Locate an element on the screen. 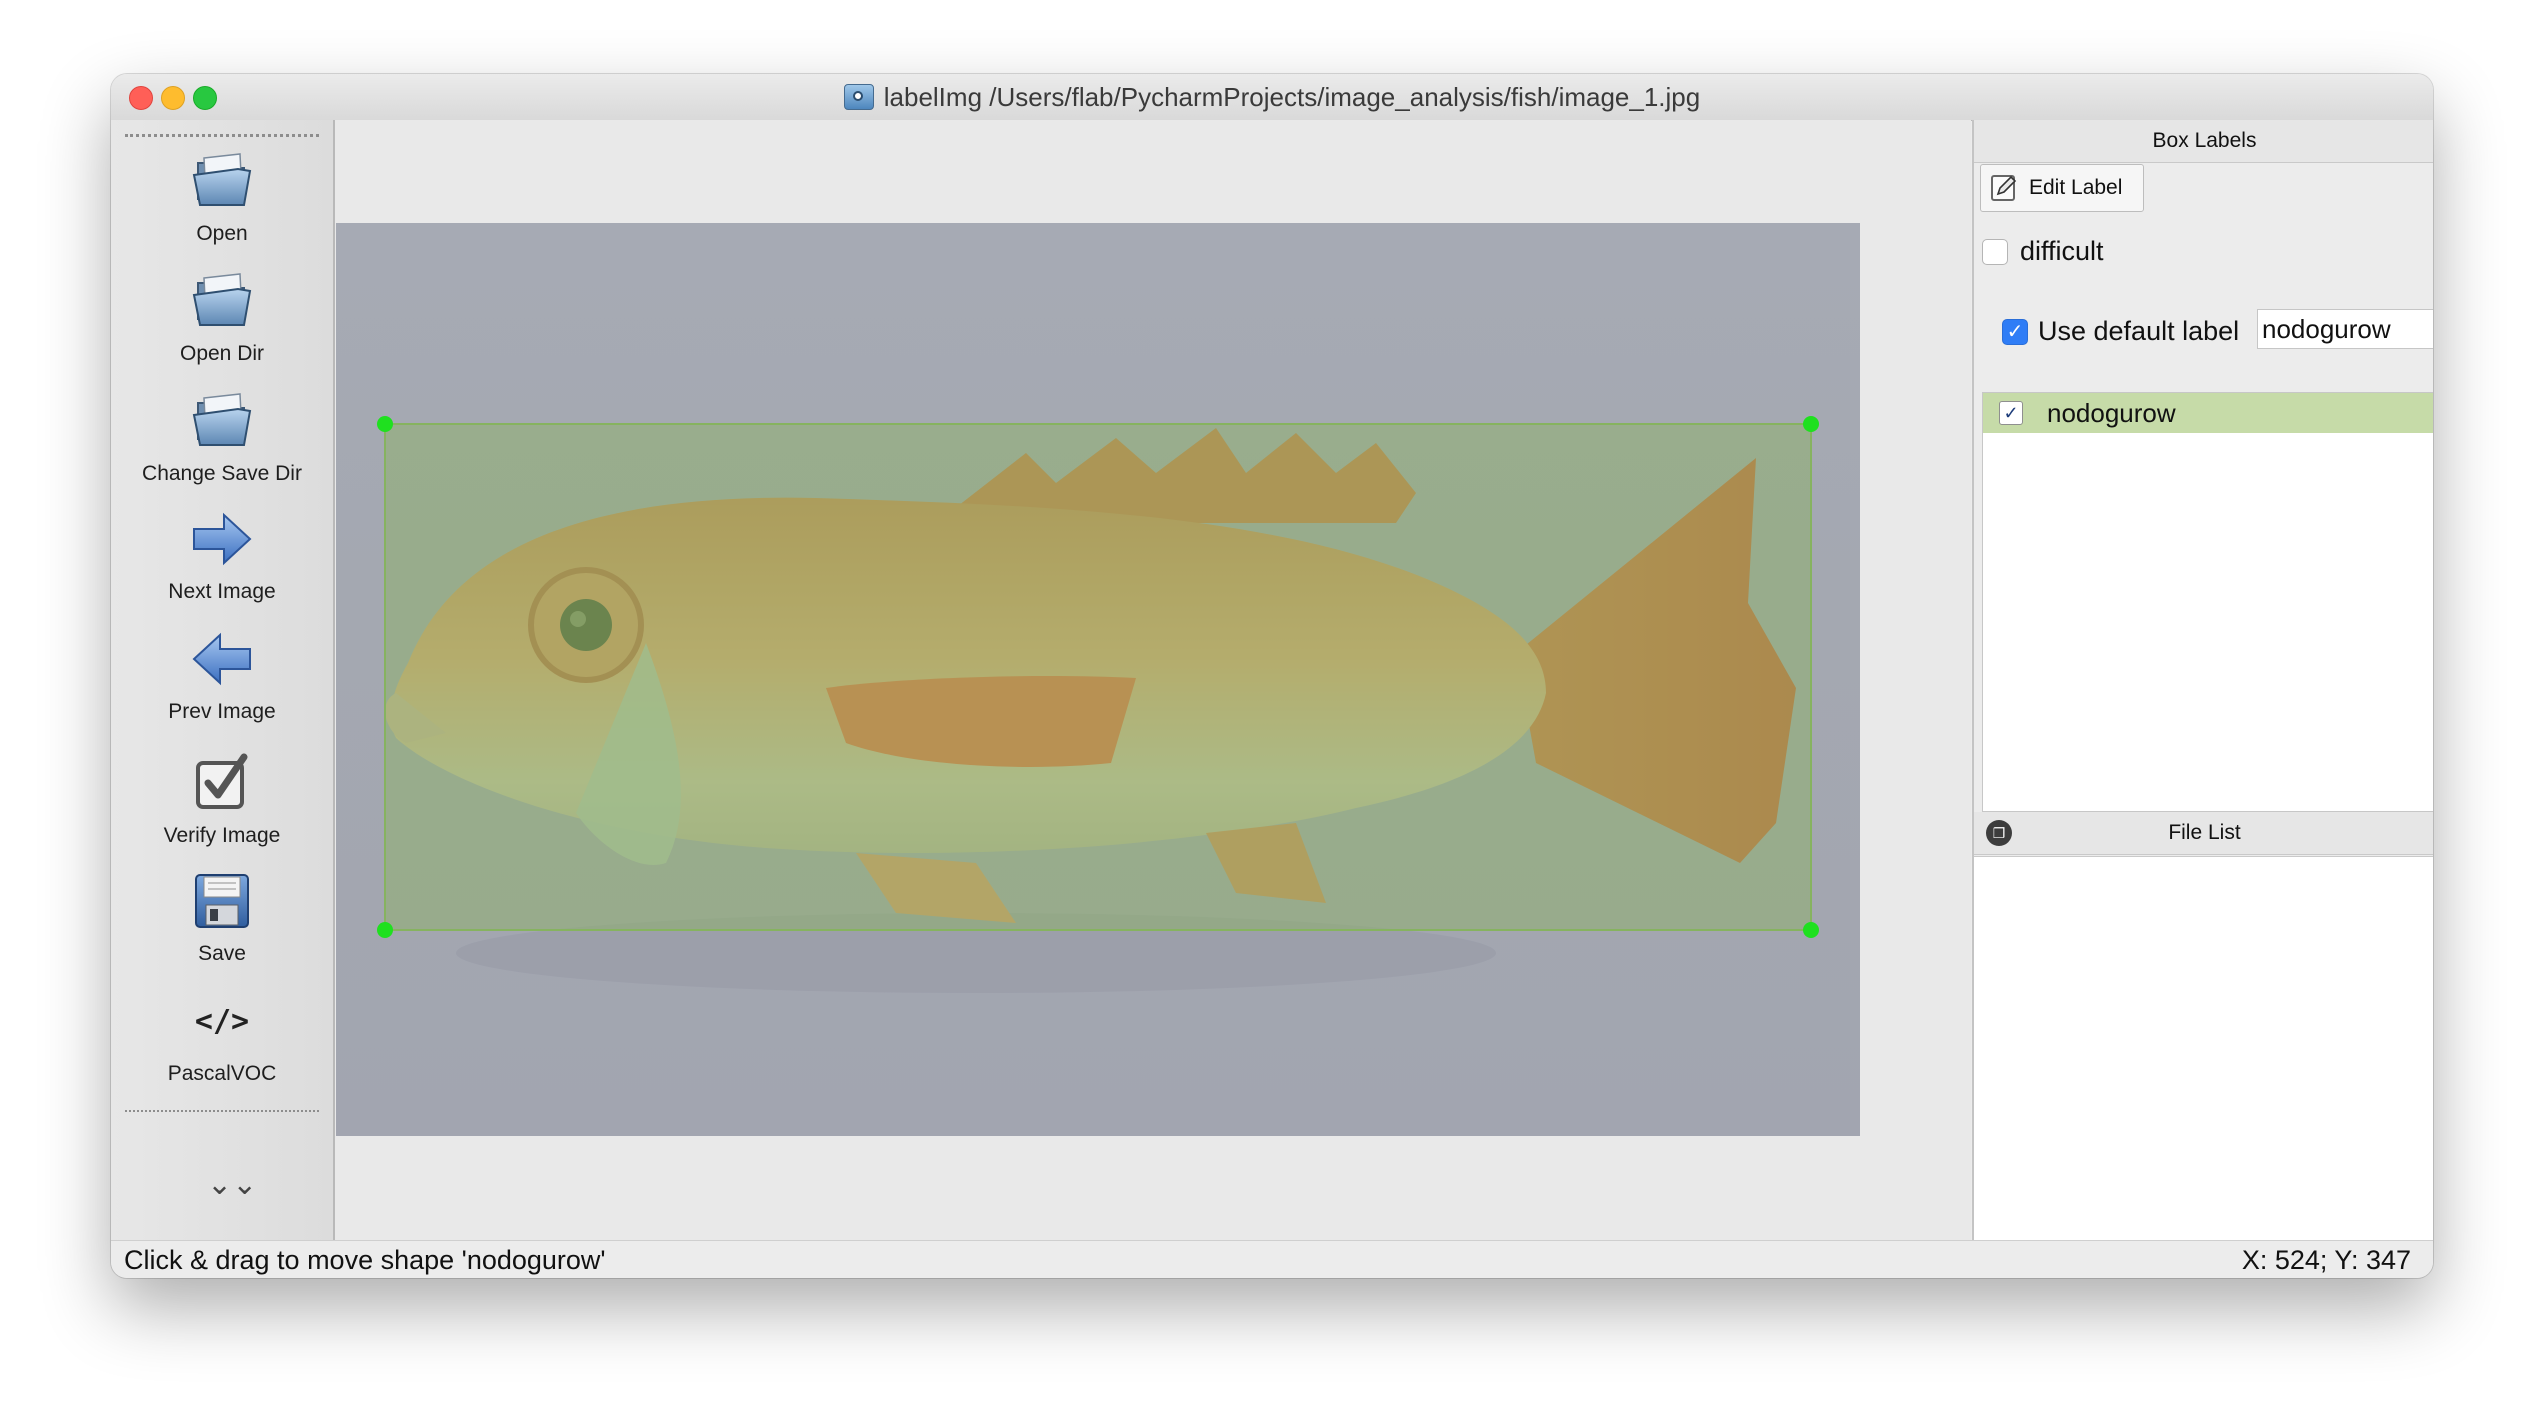  verify-image-button: Verify Image is located at coordinates (222, 805).